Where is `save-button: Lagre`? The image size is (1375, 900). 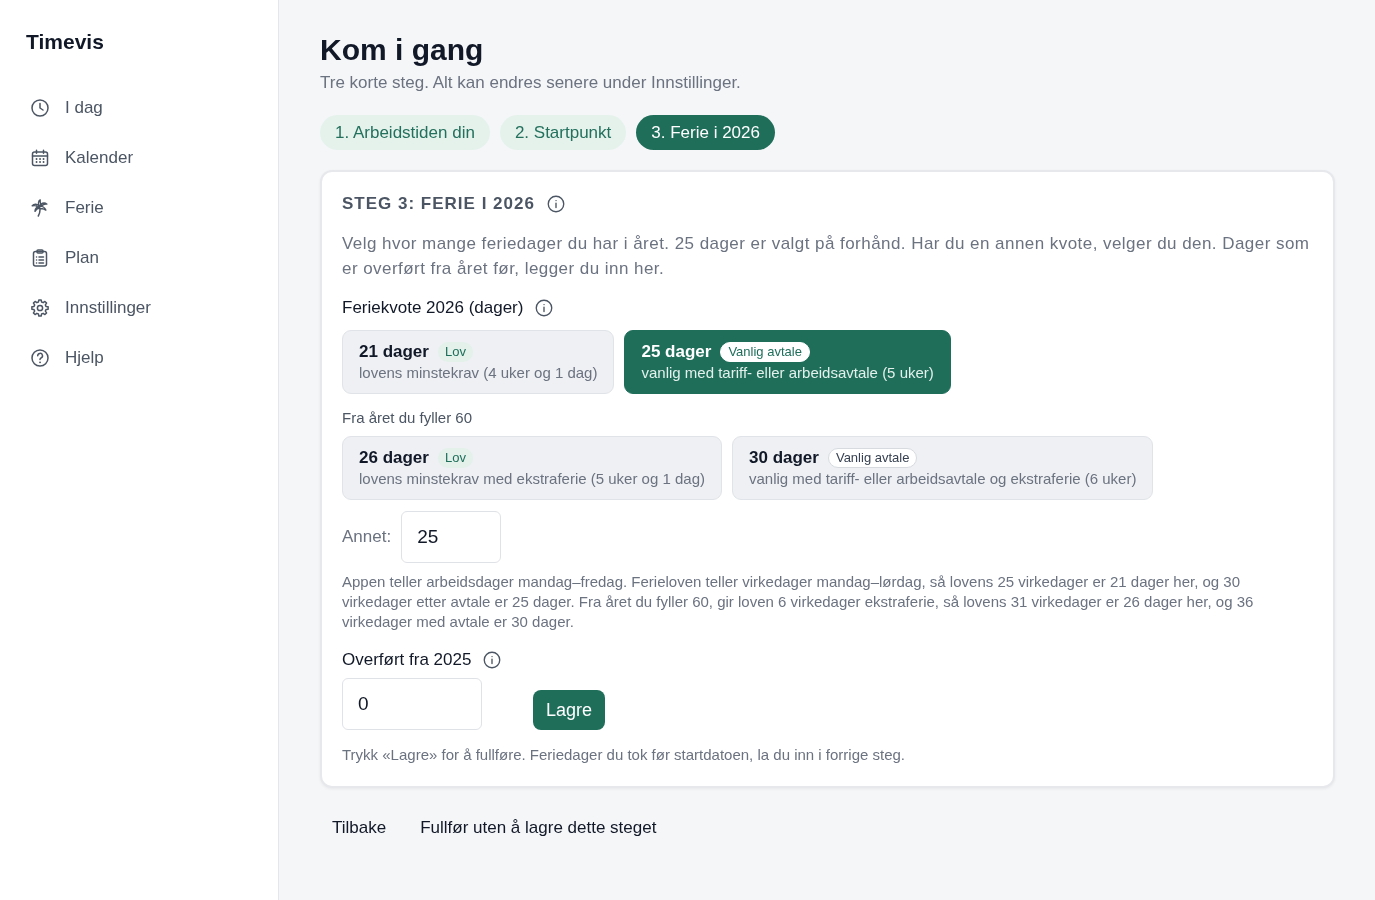
save-button: Lagre is located at coordinates (569, 710).